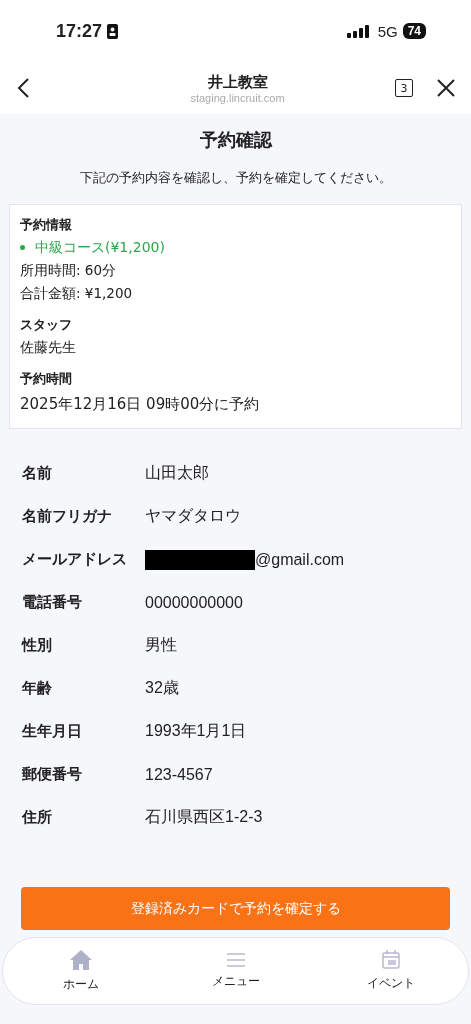  I want to click on field-label: 電話番号, so click(52, 602).